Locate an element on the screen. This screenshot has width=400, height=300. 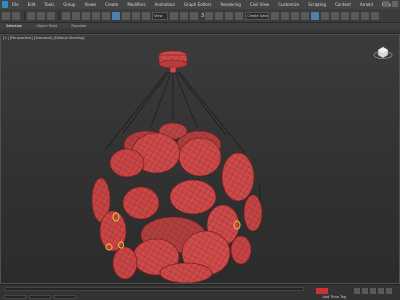
window-crossing-icon is located at coordinates (106, 15).